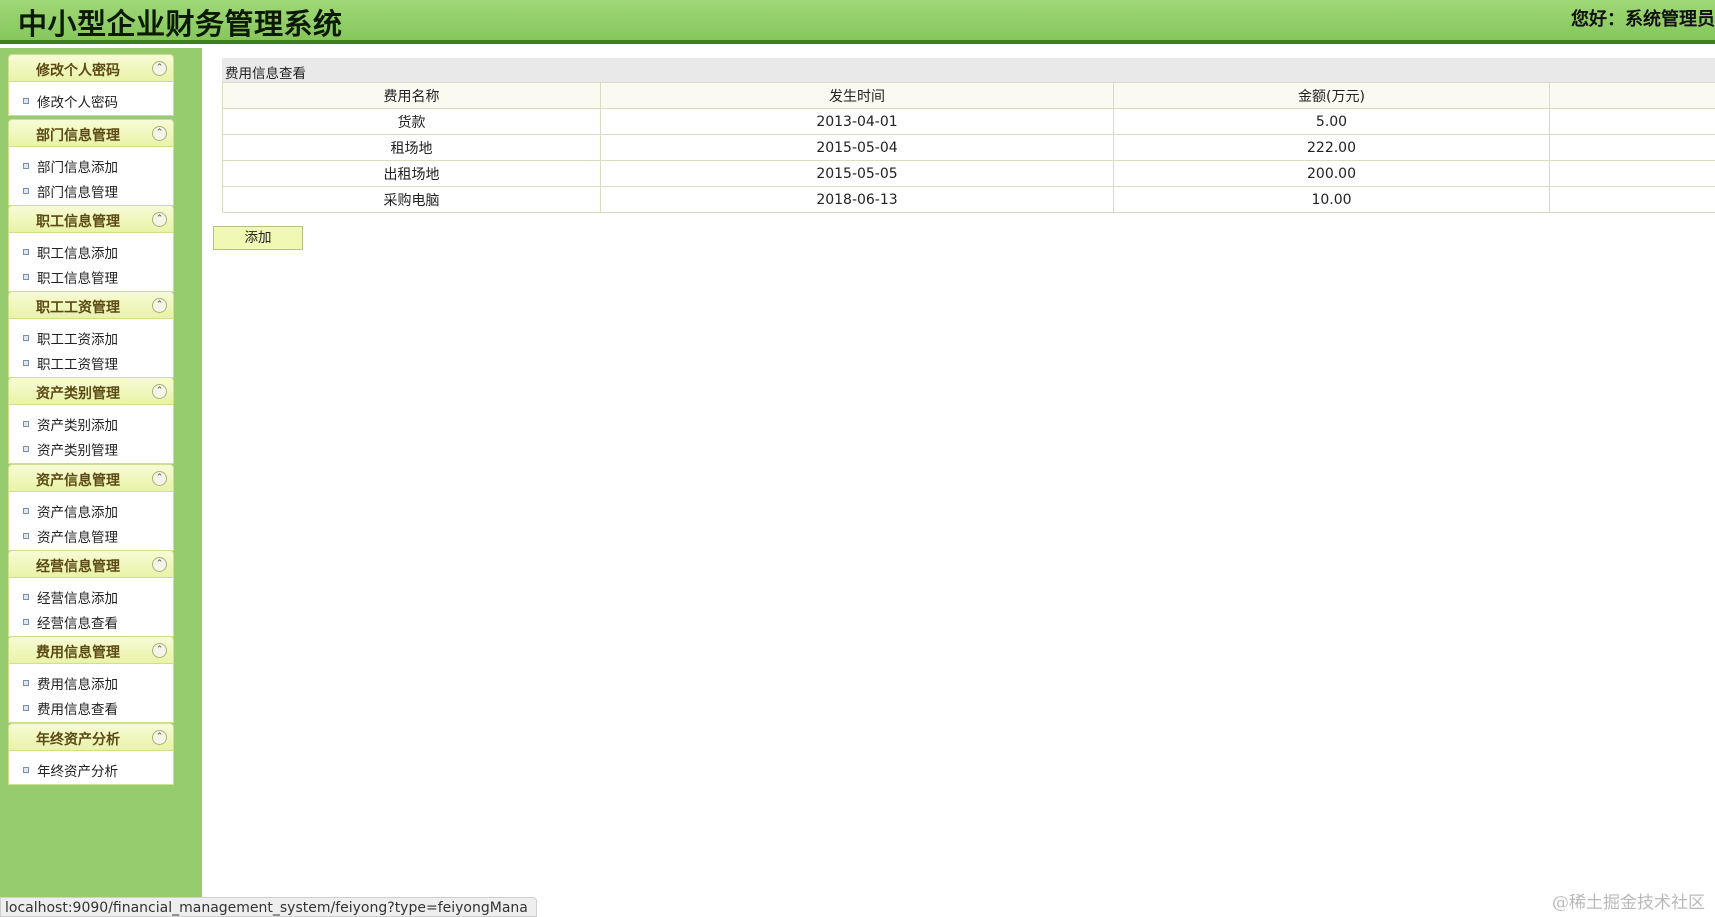 The width and height of the screenshot is (1715, 917). I want to click on sidebar-menu-item: 资产信息管理, so click(98, 535).